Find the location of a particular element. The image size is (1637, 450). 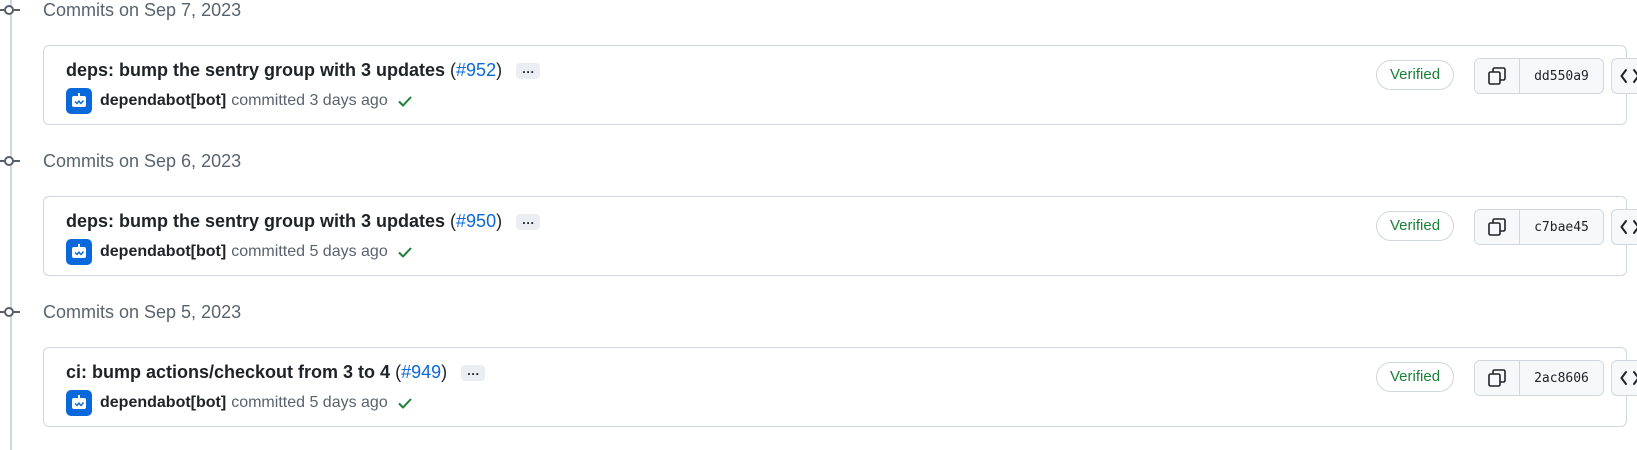

commit-meta: dependabot[bot] committed 3 days ago is located at coordinates (240, 101).